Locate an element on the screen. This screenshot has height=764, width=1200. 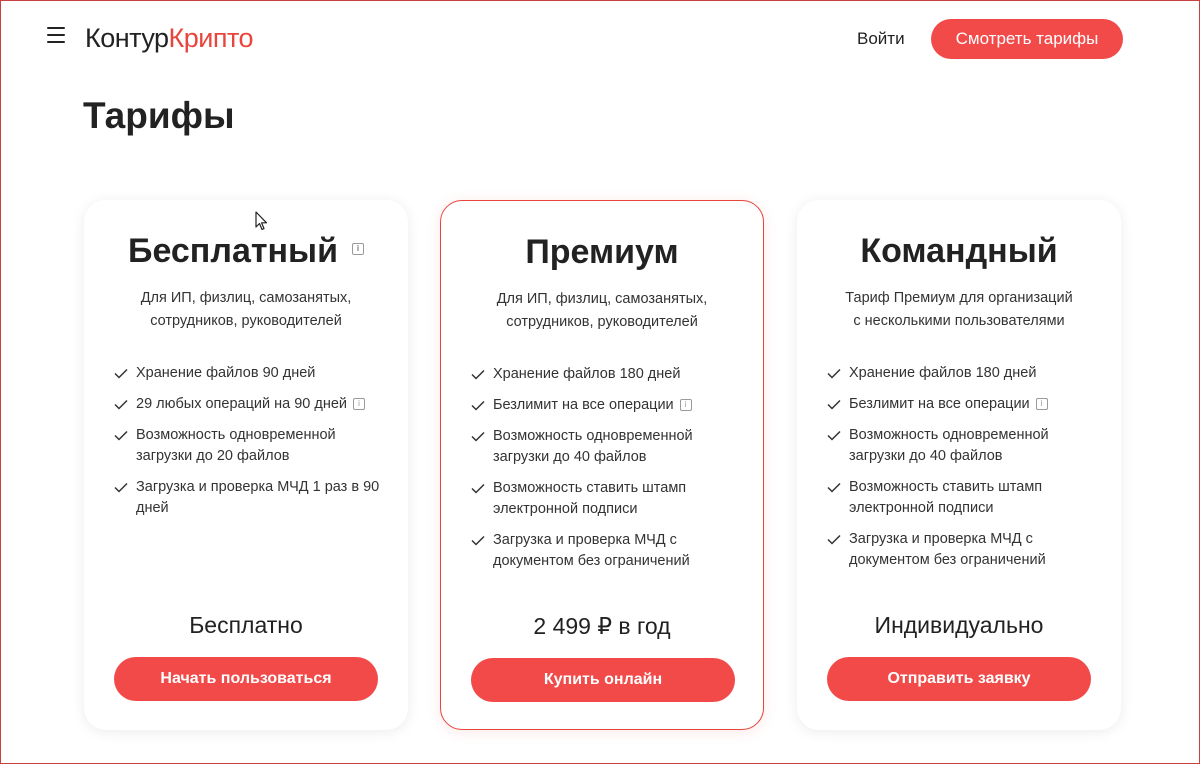
plan-price: Индивидуально is located at coordinates (959, 625).